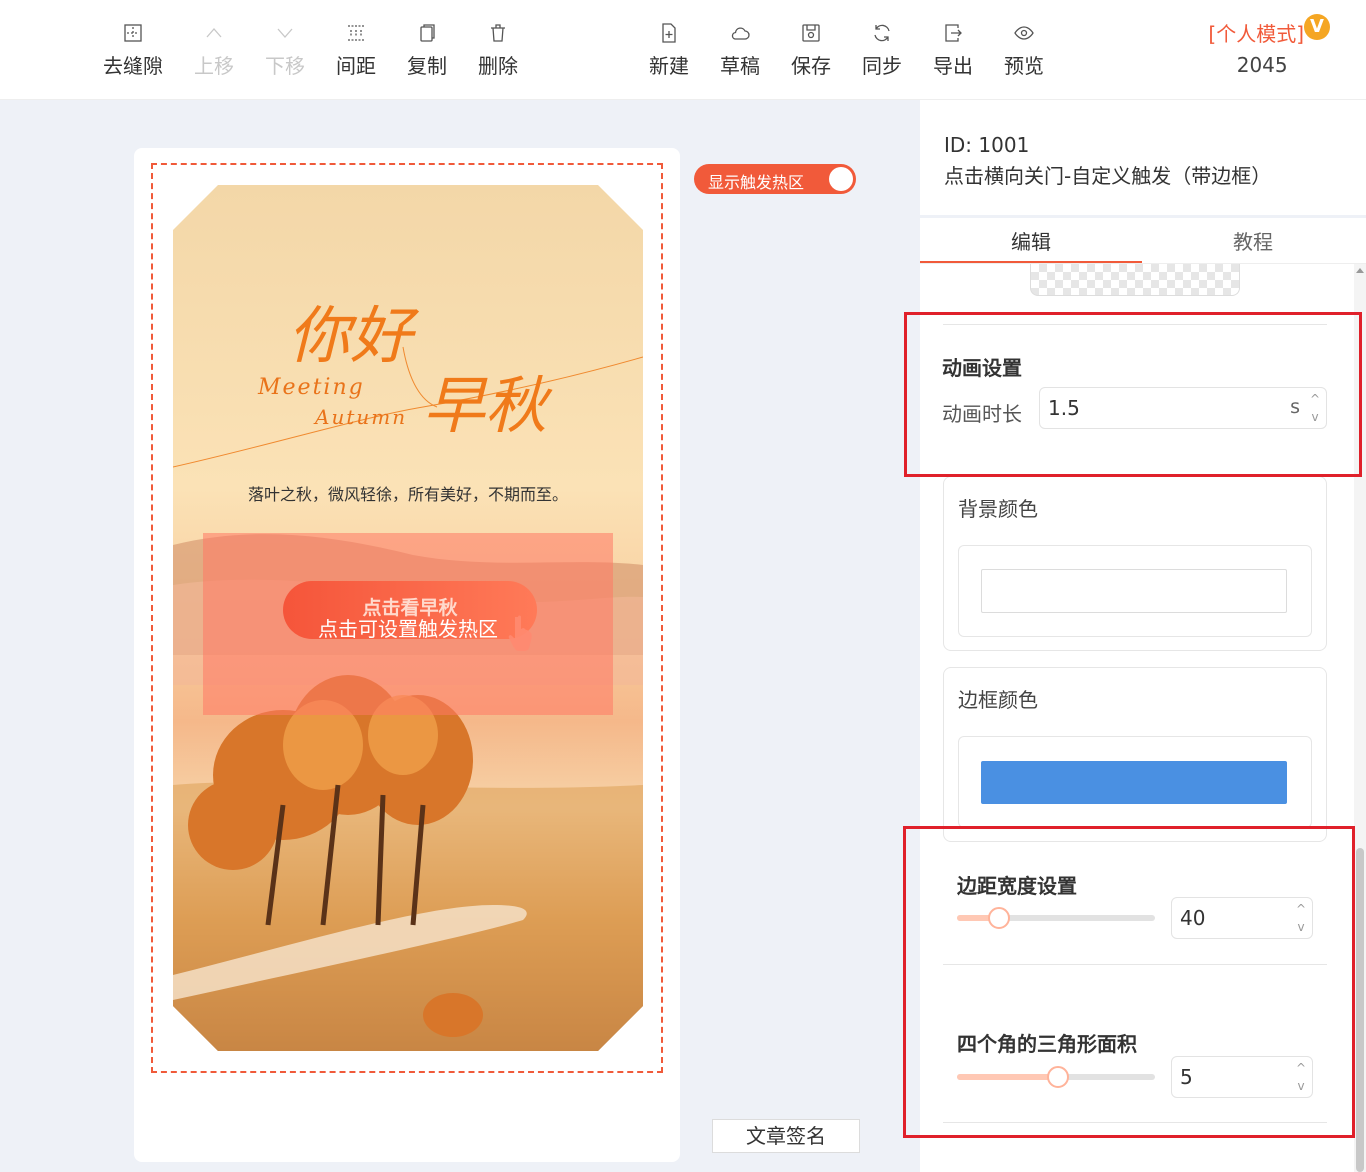  I want to click on poster-subtitle-meeting: Meeting, so click(311, 387).